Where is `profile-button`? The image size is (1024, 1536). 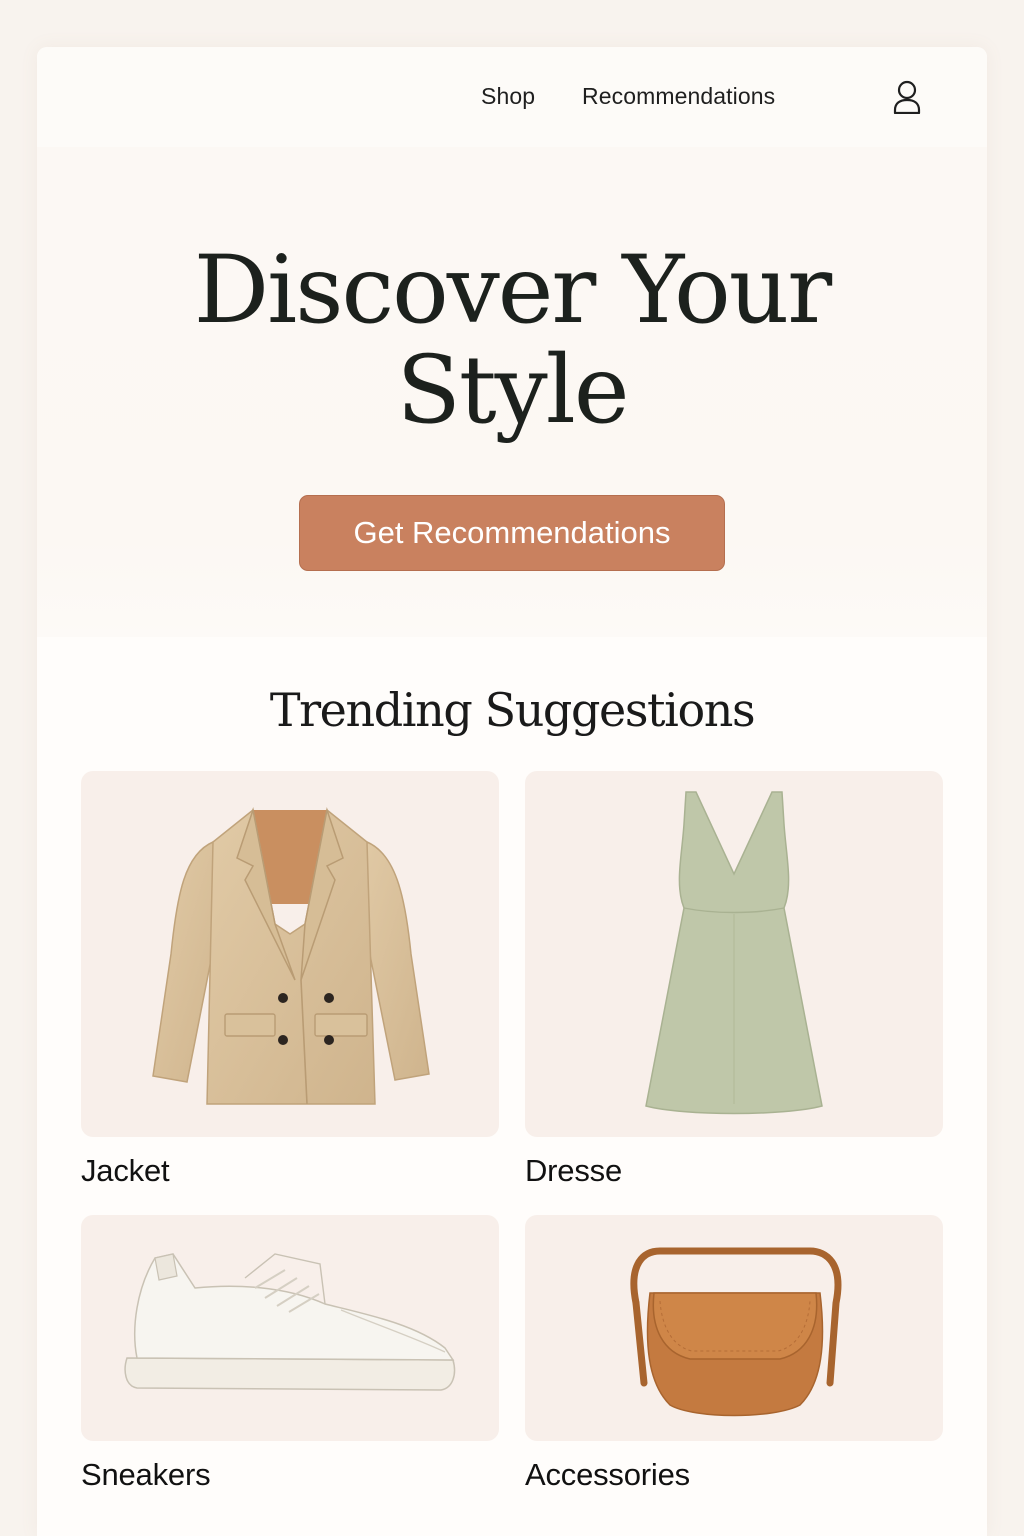 profile-button is located at coordinates (907, 97).